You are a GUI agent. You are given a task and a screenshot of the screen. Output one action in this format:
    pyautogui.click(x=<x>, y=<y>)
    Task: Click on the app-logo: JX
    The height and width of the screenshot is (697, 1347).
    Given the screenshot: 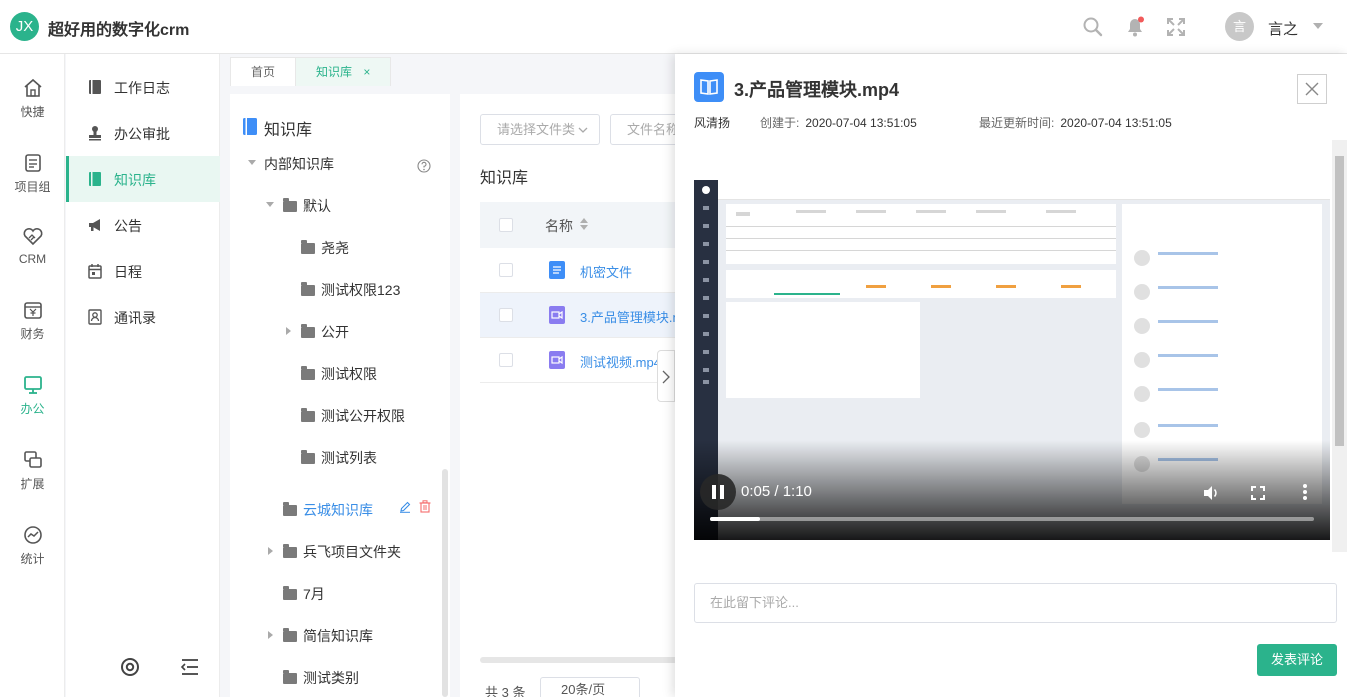 What is the action you would take?
    pyautogui.click(x=24, y=26)
    